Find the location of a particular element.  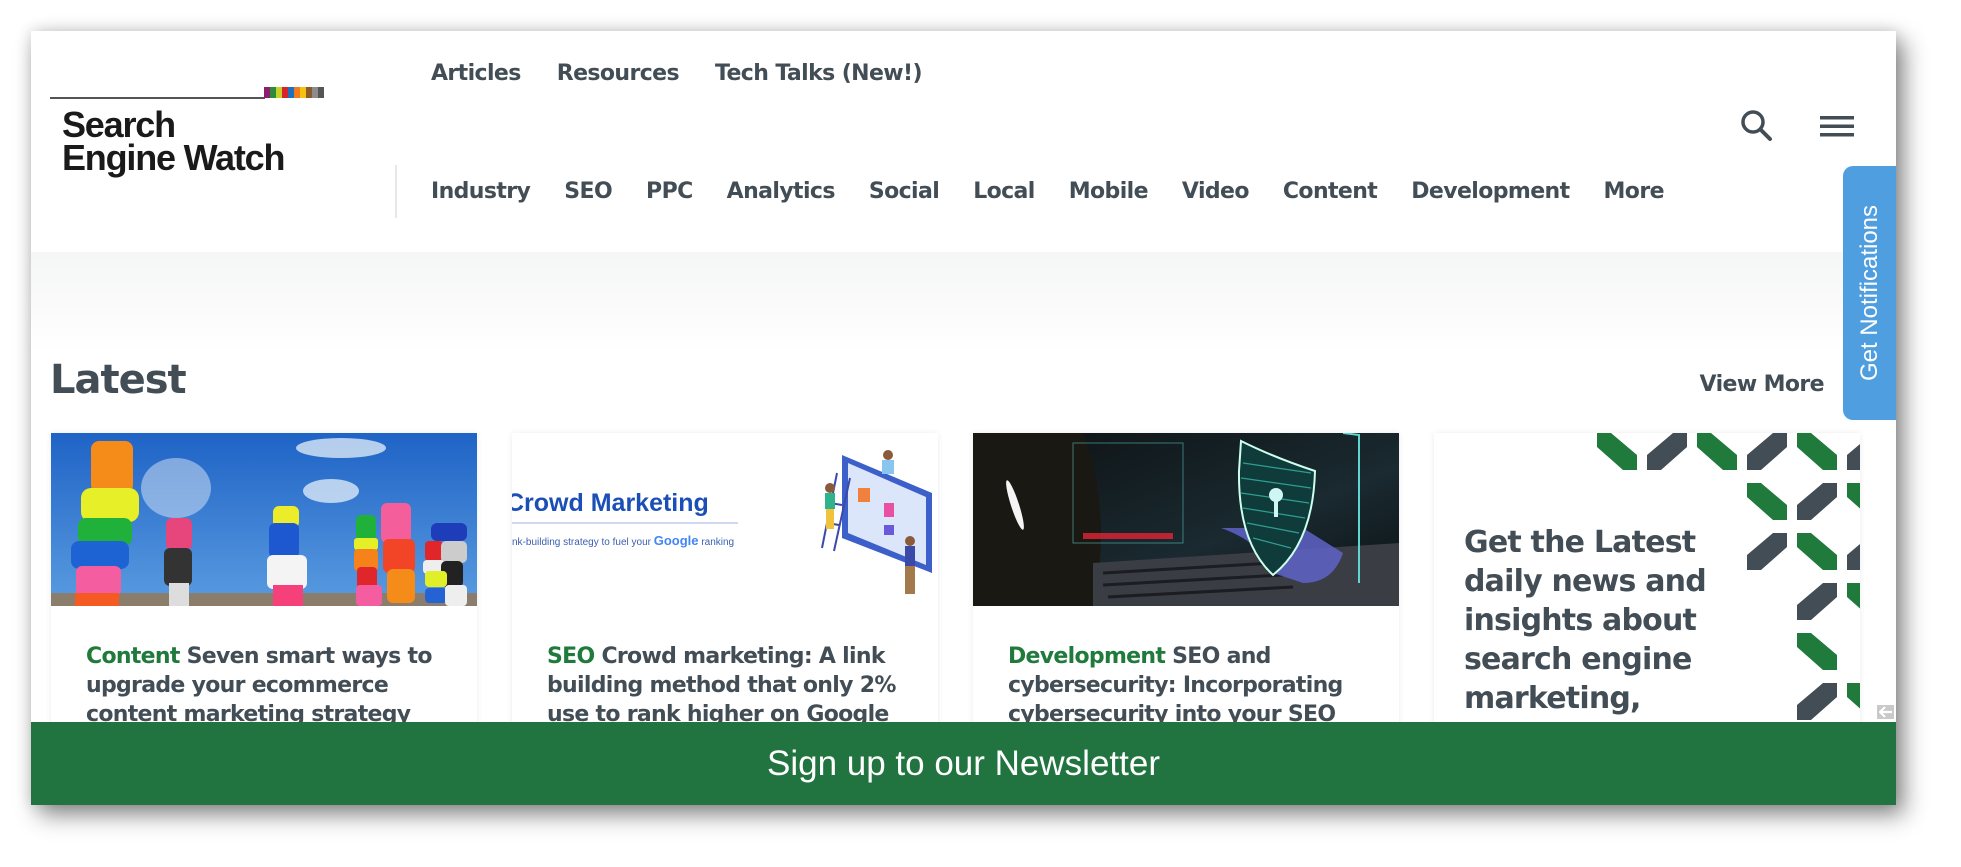

nav-mobile: Mobile is located at coordinates (1108, 192).